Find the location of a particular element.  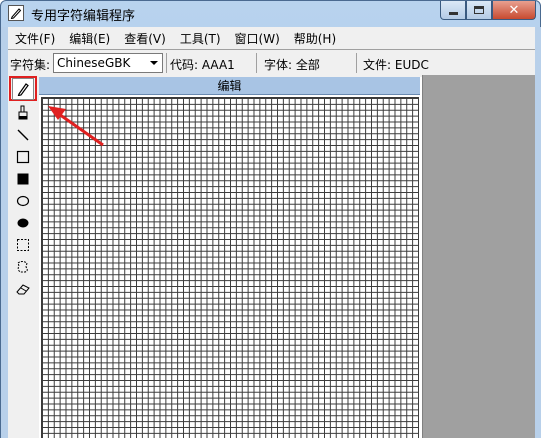

menu-bar: 文件(F) 编辑(E) 查看(V) 工具(T) 窗口(W) 帮助(H) is located at coordinates (271, 38).